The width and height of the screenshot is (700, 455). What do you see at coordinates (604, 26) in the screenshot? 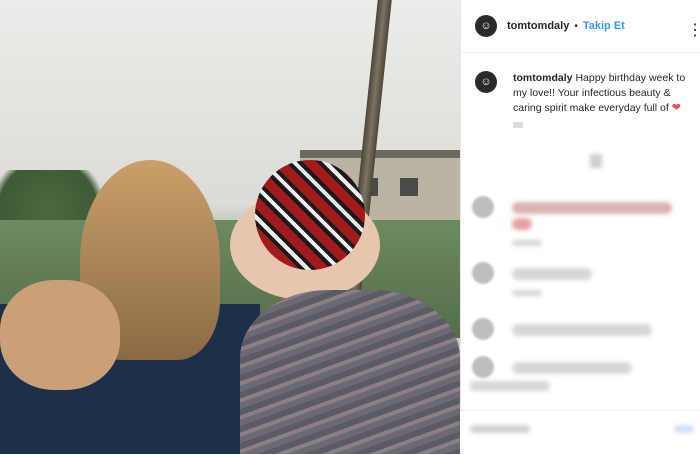
I see `follow-button: Takip Et` at bounding box center [604, 26].